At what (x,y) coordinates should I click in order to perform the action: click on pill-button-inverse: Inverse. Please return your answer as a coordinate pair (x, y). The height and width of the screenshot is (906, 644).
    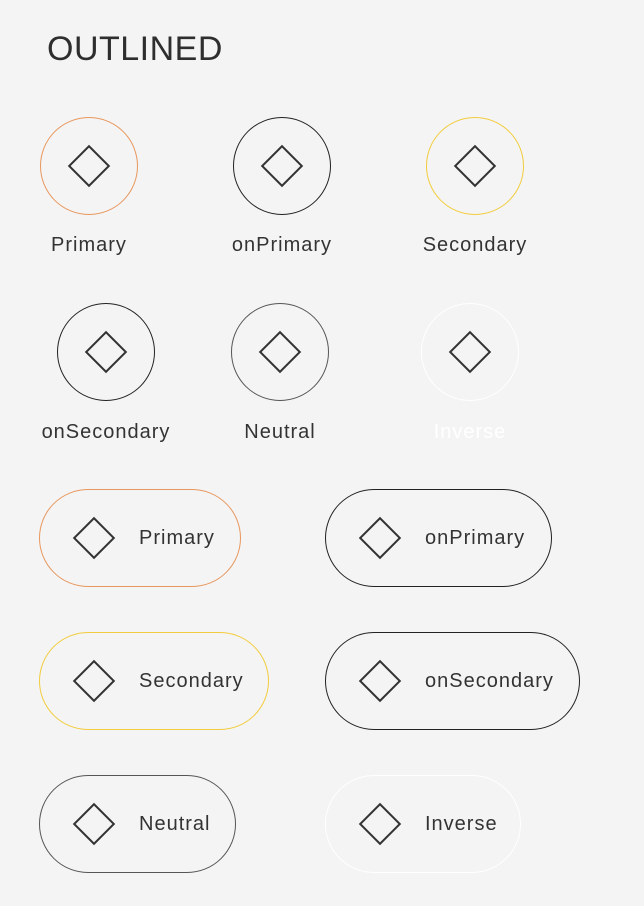
    Looking at the image, I should click on (423, 824).